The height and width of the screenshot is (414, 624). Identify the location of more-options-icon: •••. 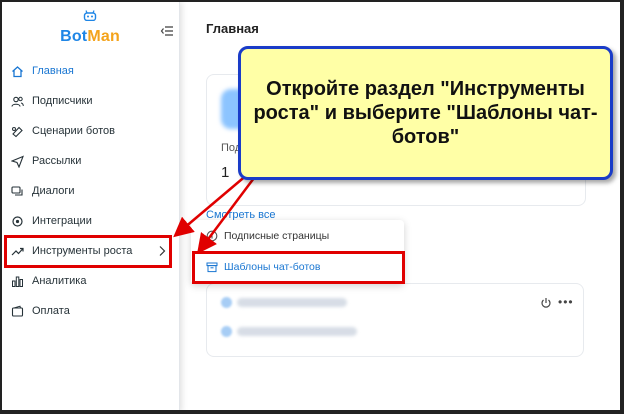
(566, 302).